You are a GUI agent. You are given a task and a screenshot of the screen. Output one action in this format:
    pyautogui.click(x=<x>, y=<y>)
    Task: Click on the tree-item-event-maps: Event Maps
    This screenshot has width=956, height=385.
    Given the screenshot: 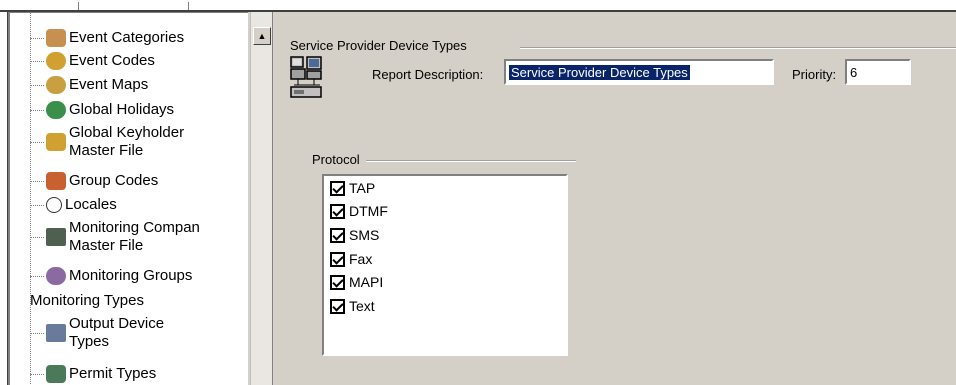 What is the action you would take?
    pyautogui.click(x=79, y=85)
    